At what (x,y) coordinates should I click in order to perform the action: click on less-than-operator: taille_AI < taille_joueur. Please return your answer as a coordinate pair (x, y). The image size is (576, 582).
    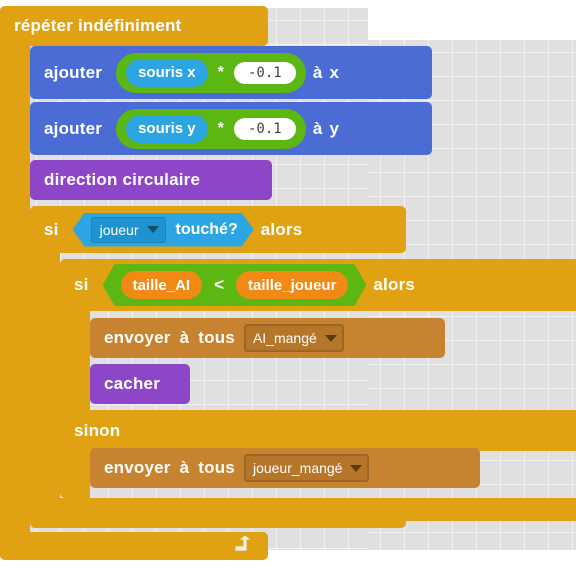
    Looking at the image, I should click on (235, 285).